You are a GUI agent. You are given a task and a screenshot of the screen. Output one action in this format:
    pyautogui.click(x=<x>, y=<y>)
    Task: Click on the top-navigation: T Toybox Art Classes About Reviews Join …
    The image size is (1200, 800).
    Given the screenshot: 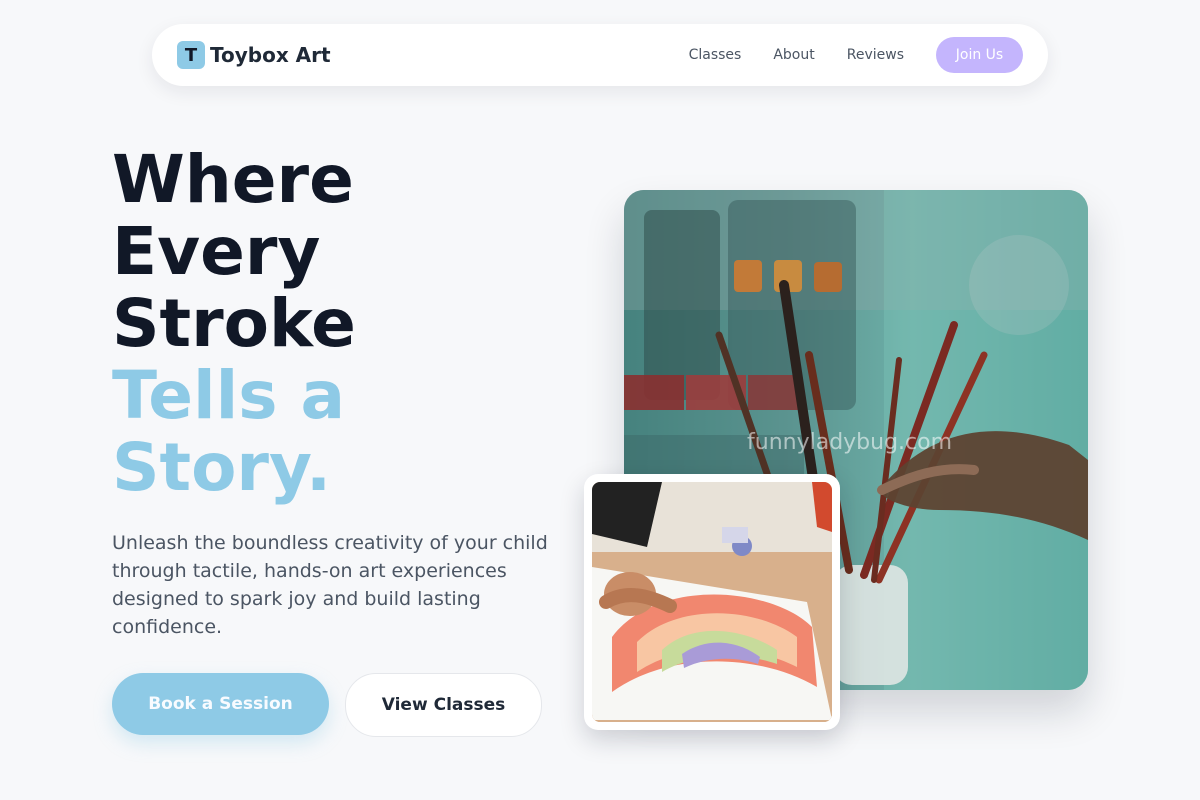 What is the action you would take?
    pyautogui.click(x=600, y=55)
    